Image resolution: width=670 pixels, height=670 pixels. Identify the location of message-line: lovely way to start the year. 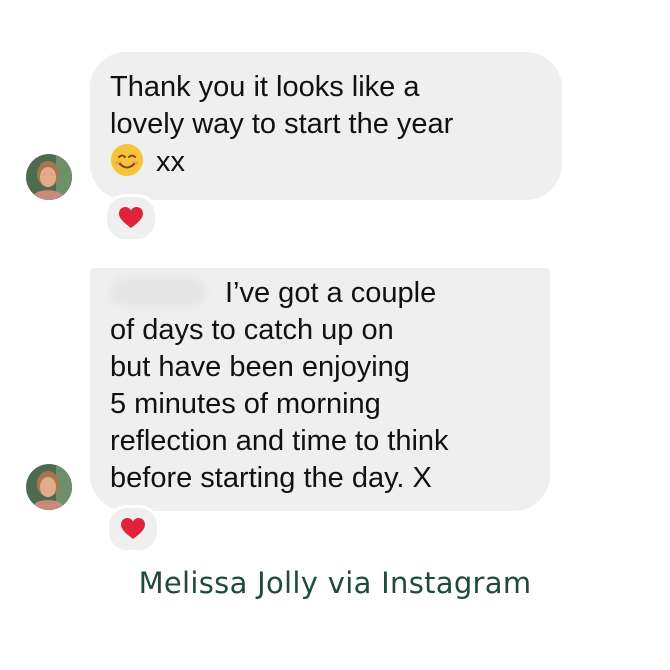
(282, 124).